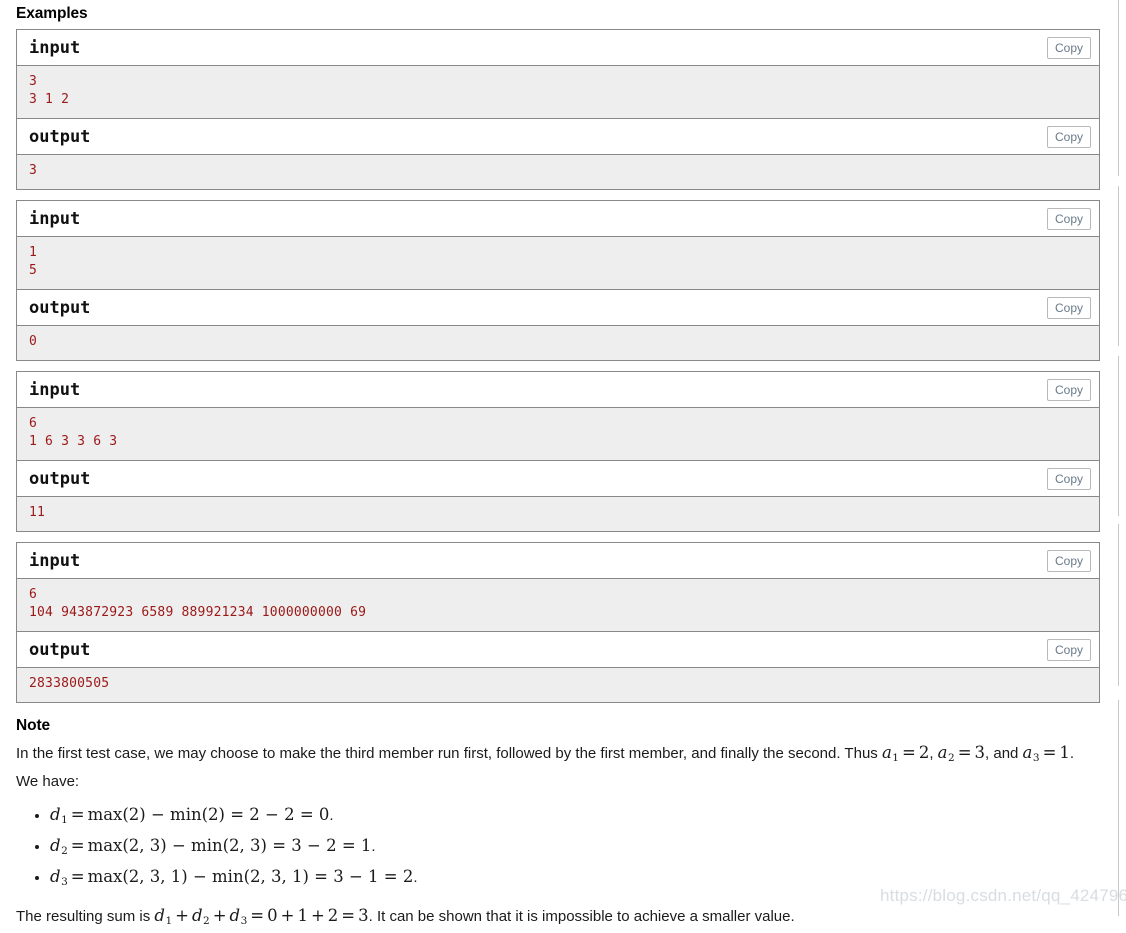 The width and height of the screenshot is (1126, 933). Describe the element at coordinates (558, 308) in the screenshot. I see `output-header-2: output Copy` at that location.